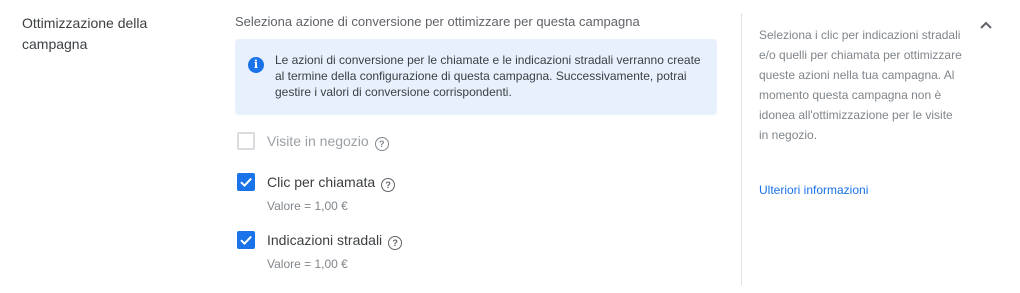 Image resolution: width=1020 pixels, height=293 pixels. Describe the element at coordinates (246, 182) in the screenshot. I see `call-clicks-checkbox` at that location.